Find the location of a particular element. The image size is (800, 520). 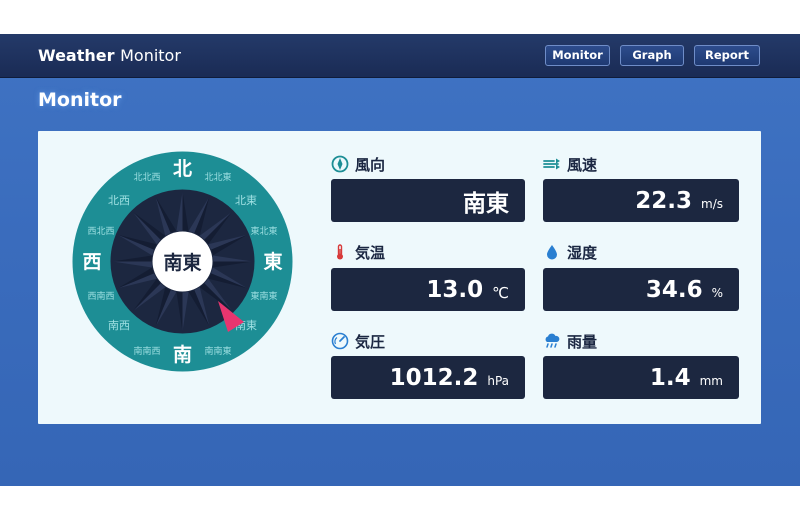

temperature-value-box: 13.0 ℃ is located at coordinates (428, 289).